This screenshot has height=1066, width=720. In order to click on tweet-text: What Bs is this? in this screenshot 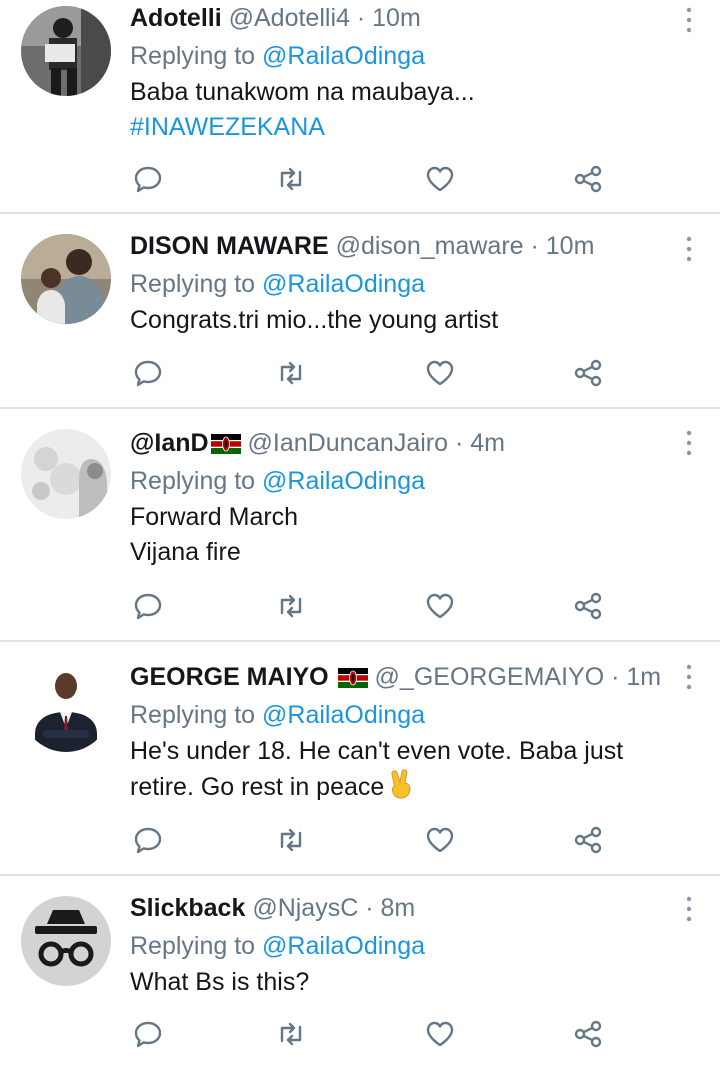, I will do `click(410, 982)`.